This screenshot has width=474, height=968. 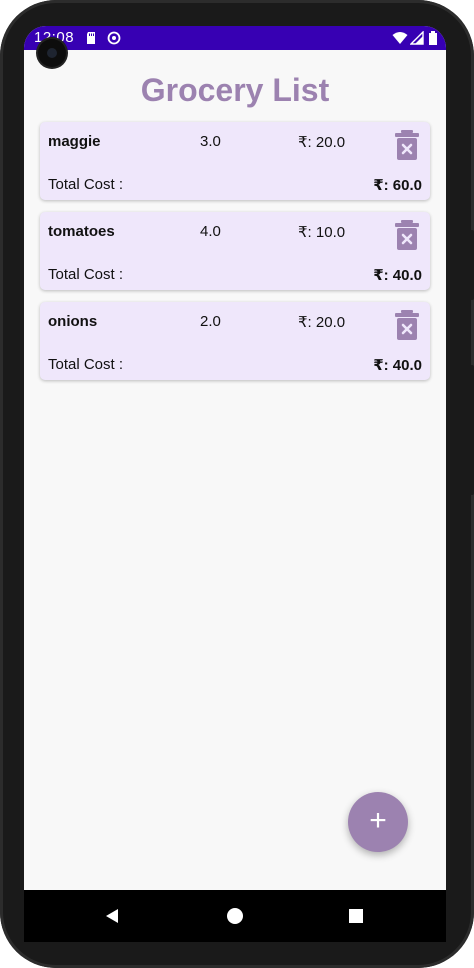 I want to click on signal-icon, so click(x=417, y=38).